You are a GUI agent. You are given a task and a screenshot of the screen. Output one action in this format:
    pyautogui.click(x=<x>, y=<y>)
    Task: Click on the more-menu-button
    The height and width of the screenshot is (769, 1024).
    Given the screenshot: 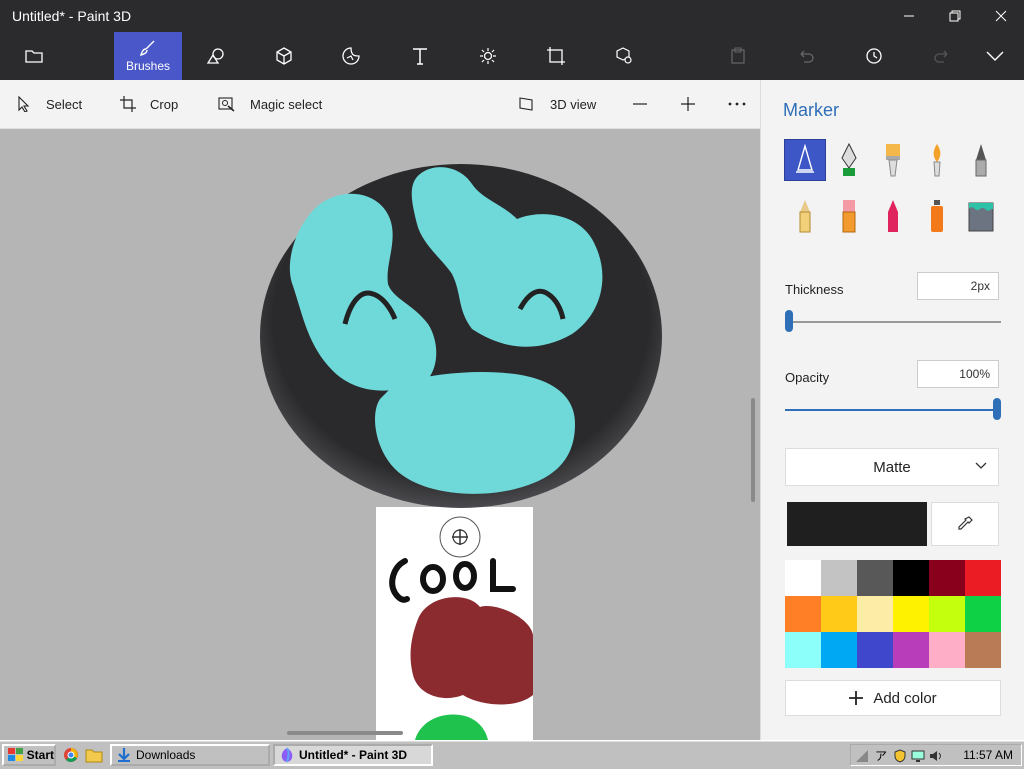 What is the action you would take?
    pyautogui.click(x=995, y=56)
    